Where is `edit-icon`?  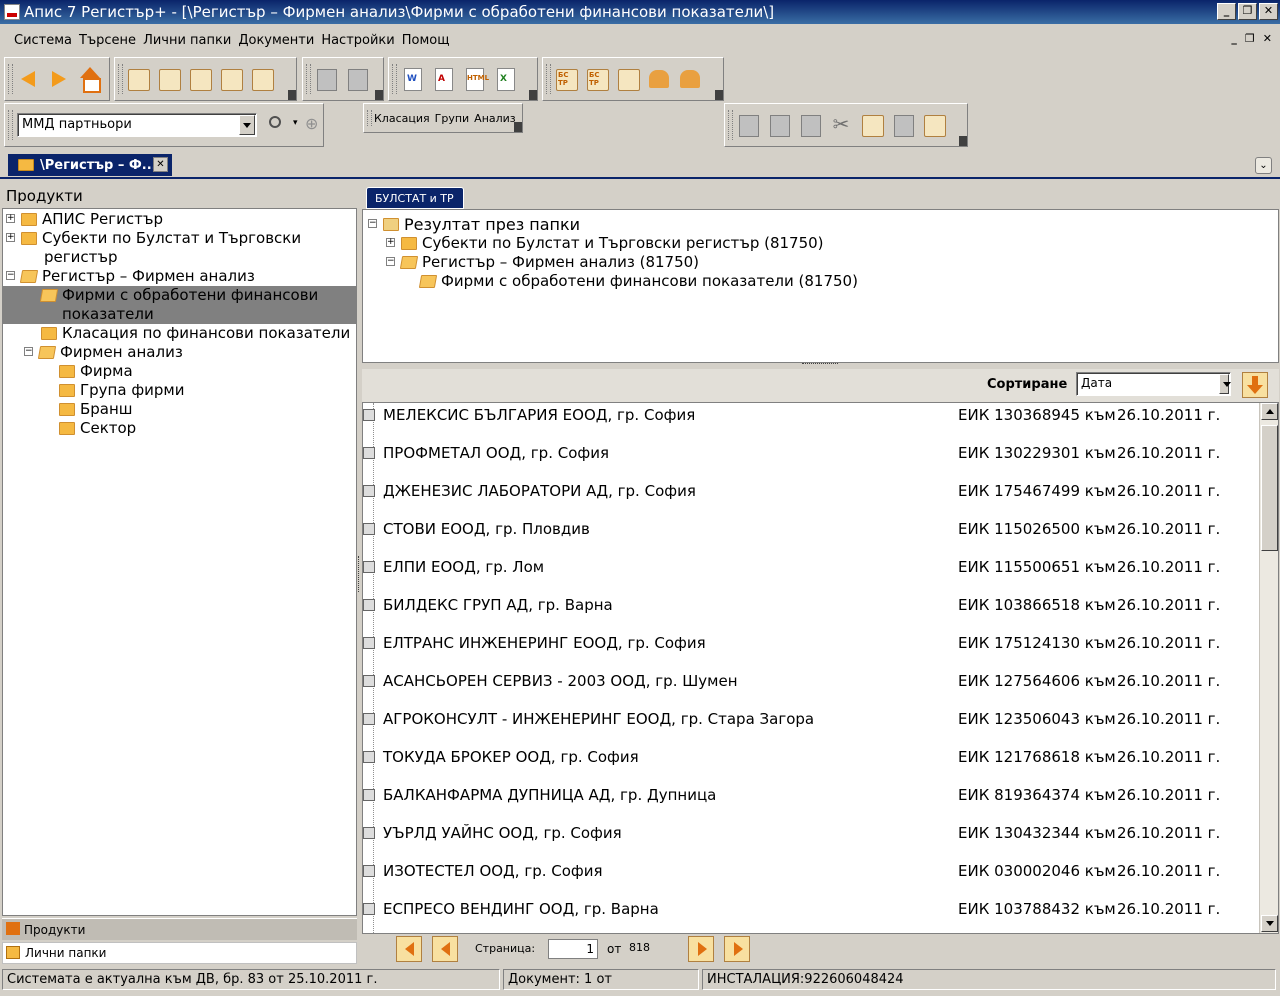
edit-icon is located at coordinates (779, 125).